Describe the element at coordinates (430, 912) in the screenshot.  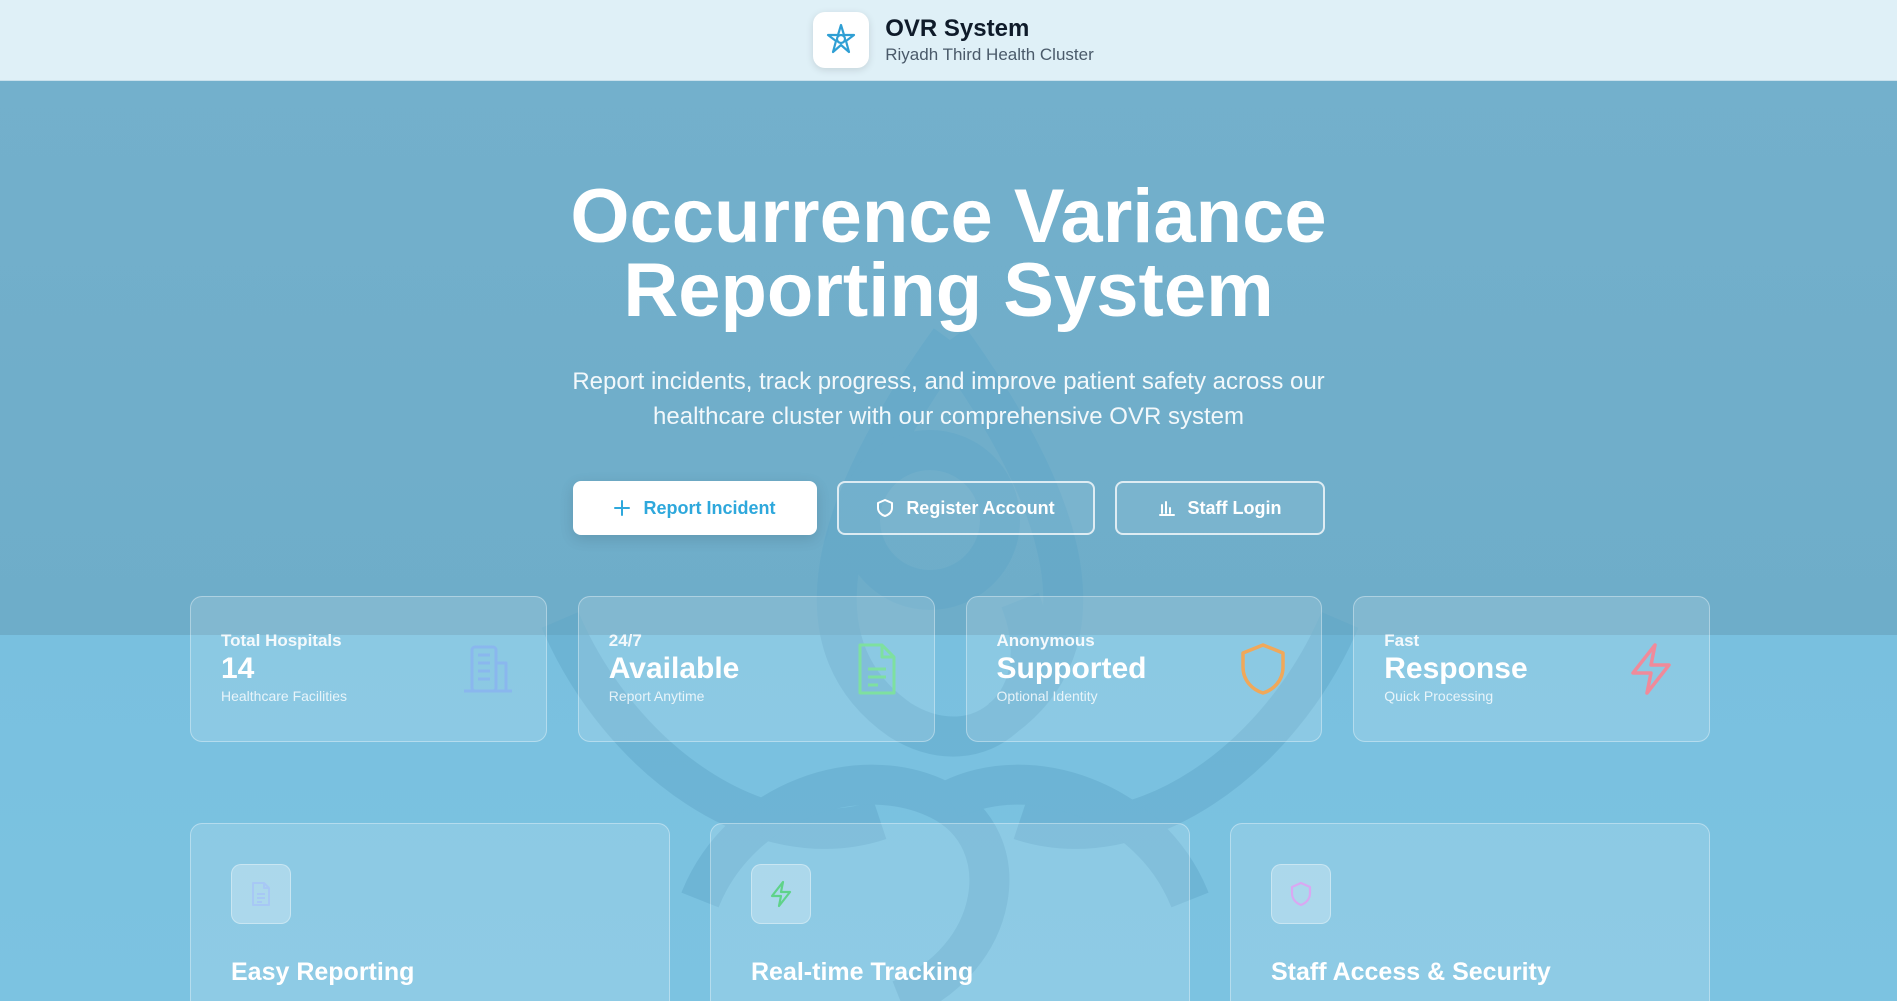
I see `feature-card-easy-reporting: Easy Reporting` at that location.